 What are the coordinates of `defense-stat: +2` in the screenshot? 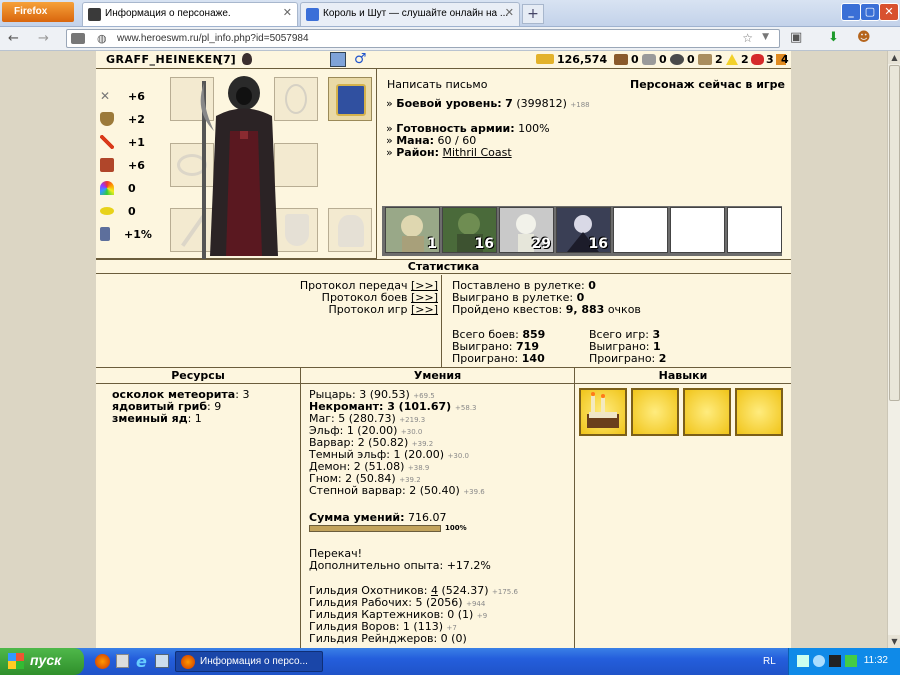 It's located at (122, 121).